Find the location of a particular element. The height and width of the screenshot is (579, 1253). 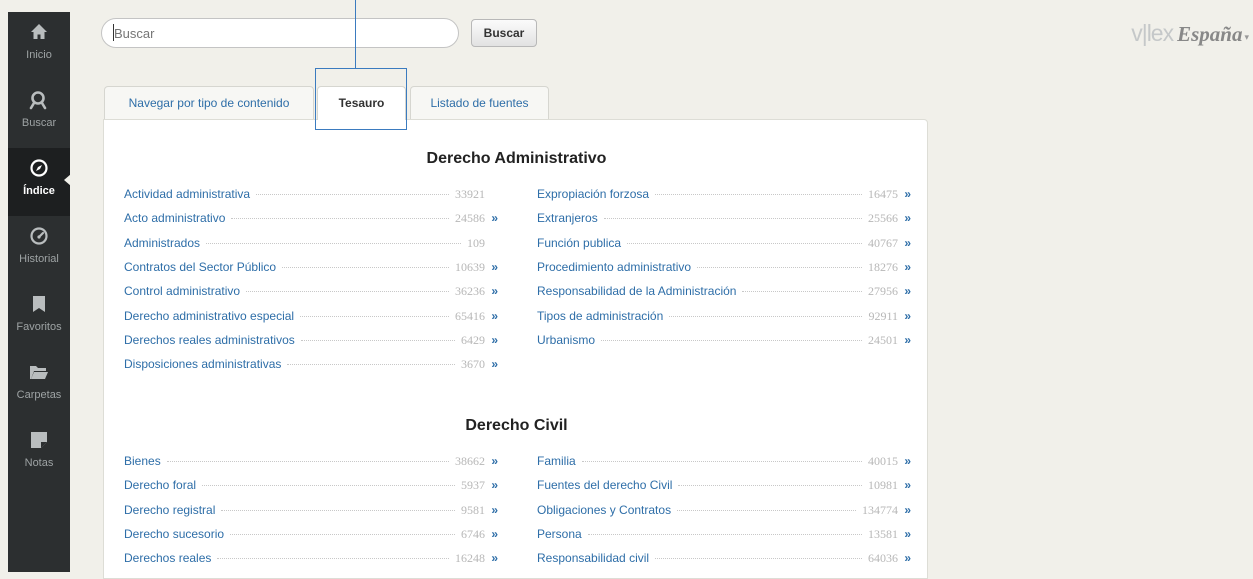

thesaurus-entry: Derecho administrativo especial 65416» is located at coordinates (311, 318).